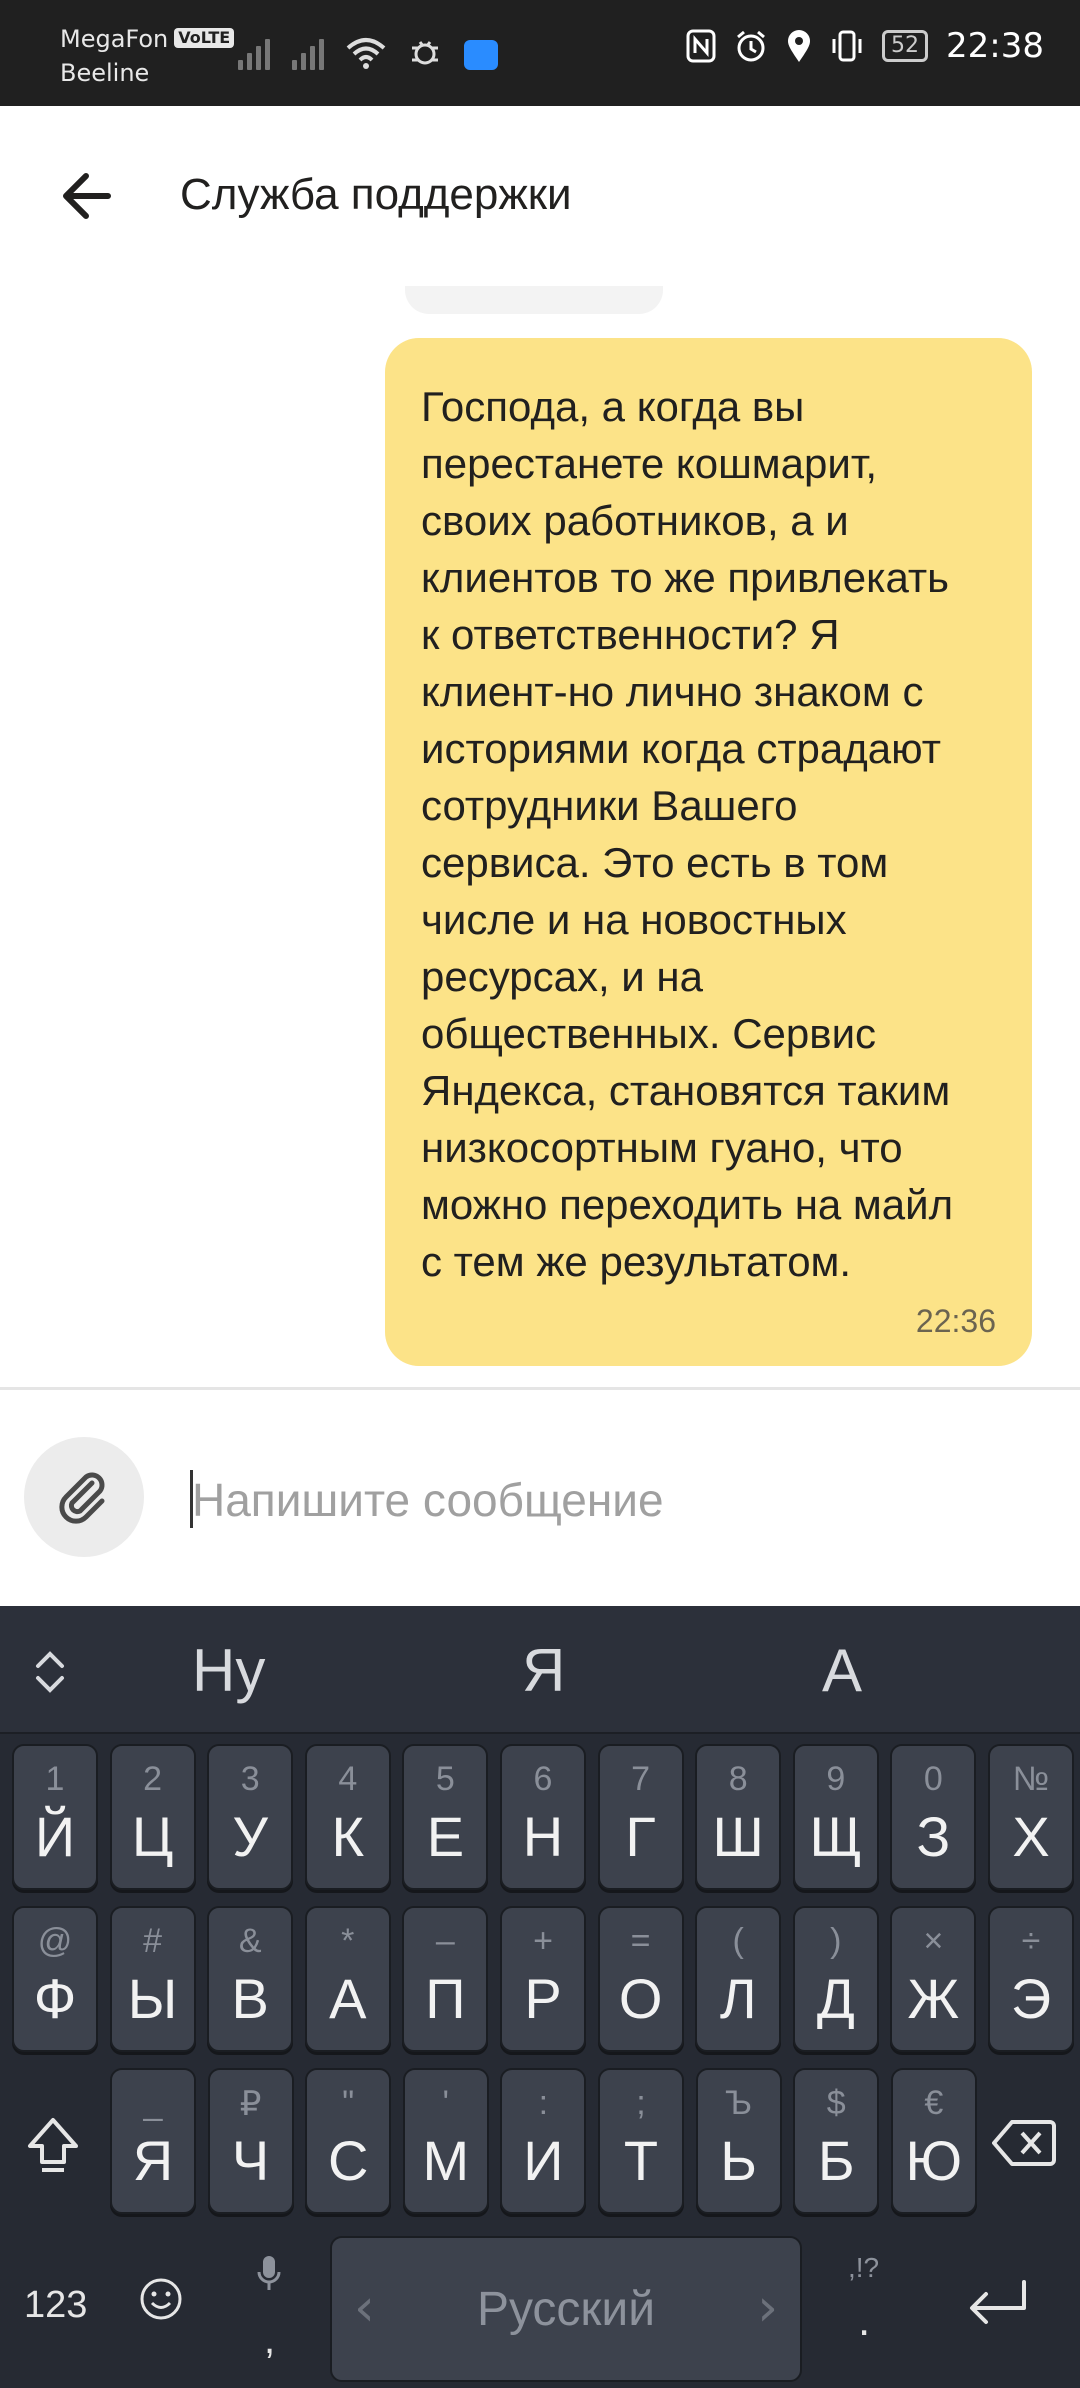 This screenshot has height=2388, width=1080. Describe the element at coordinates (153, 2141) in the screenshot. I see `key-Я: _ Я` at that location.